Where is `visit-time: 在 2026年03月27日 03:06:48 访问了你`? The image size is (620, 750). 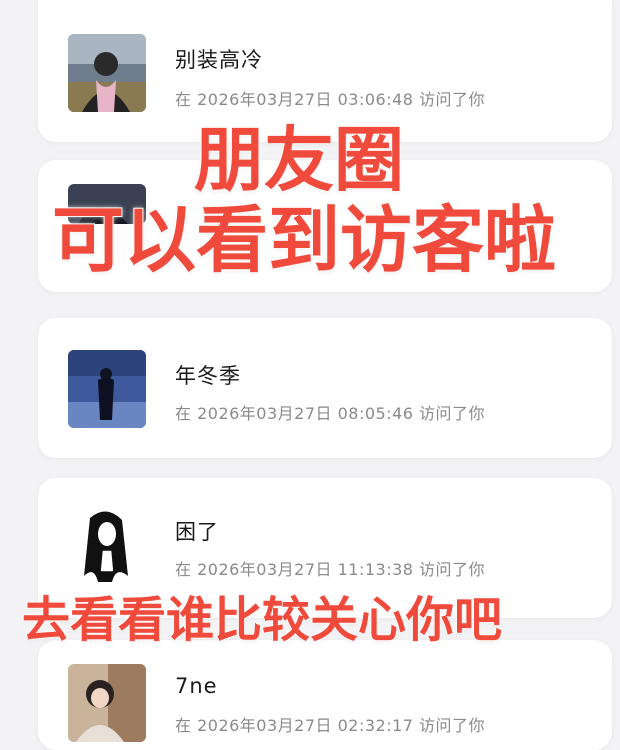 visit-time: 在 2026年03月27日 03:06:48 访问了你 is located at coordinates (330, 99).